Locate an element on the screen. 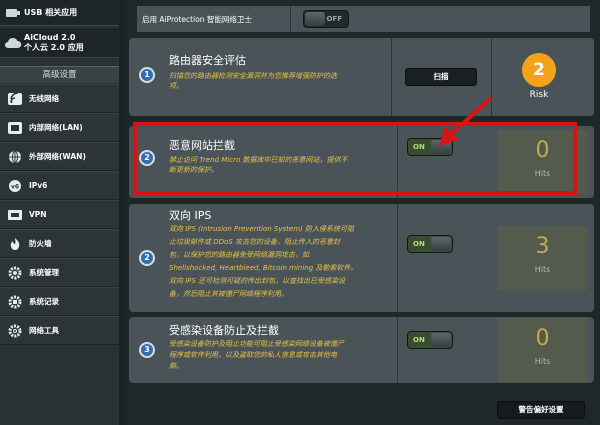  step-number-badge: 3 is located at coordinates (147, 350).